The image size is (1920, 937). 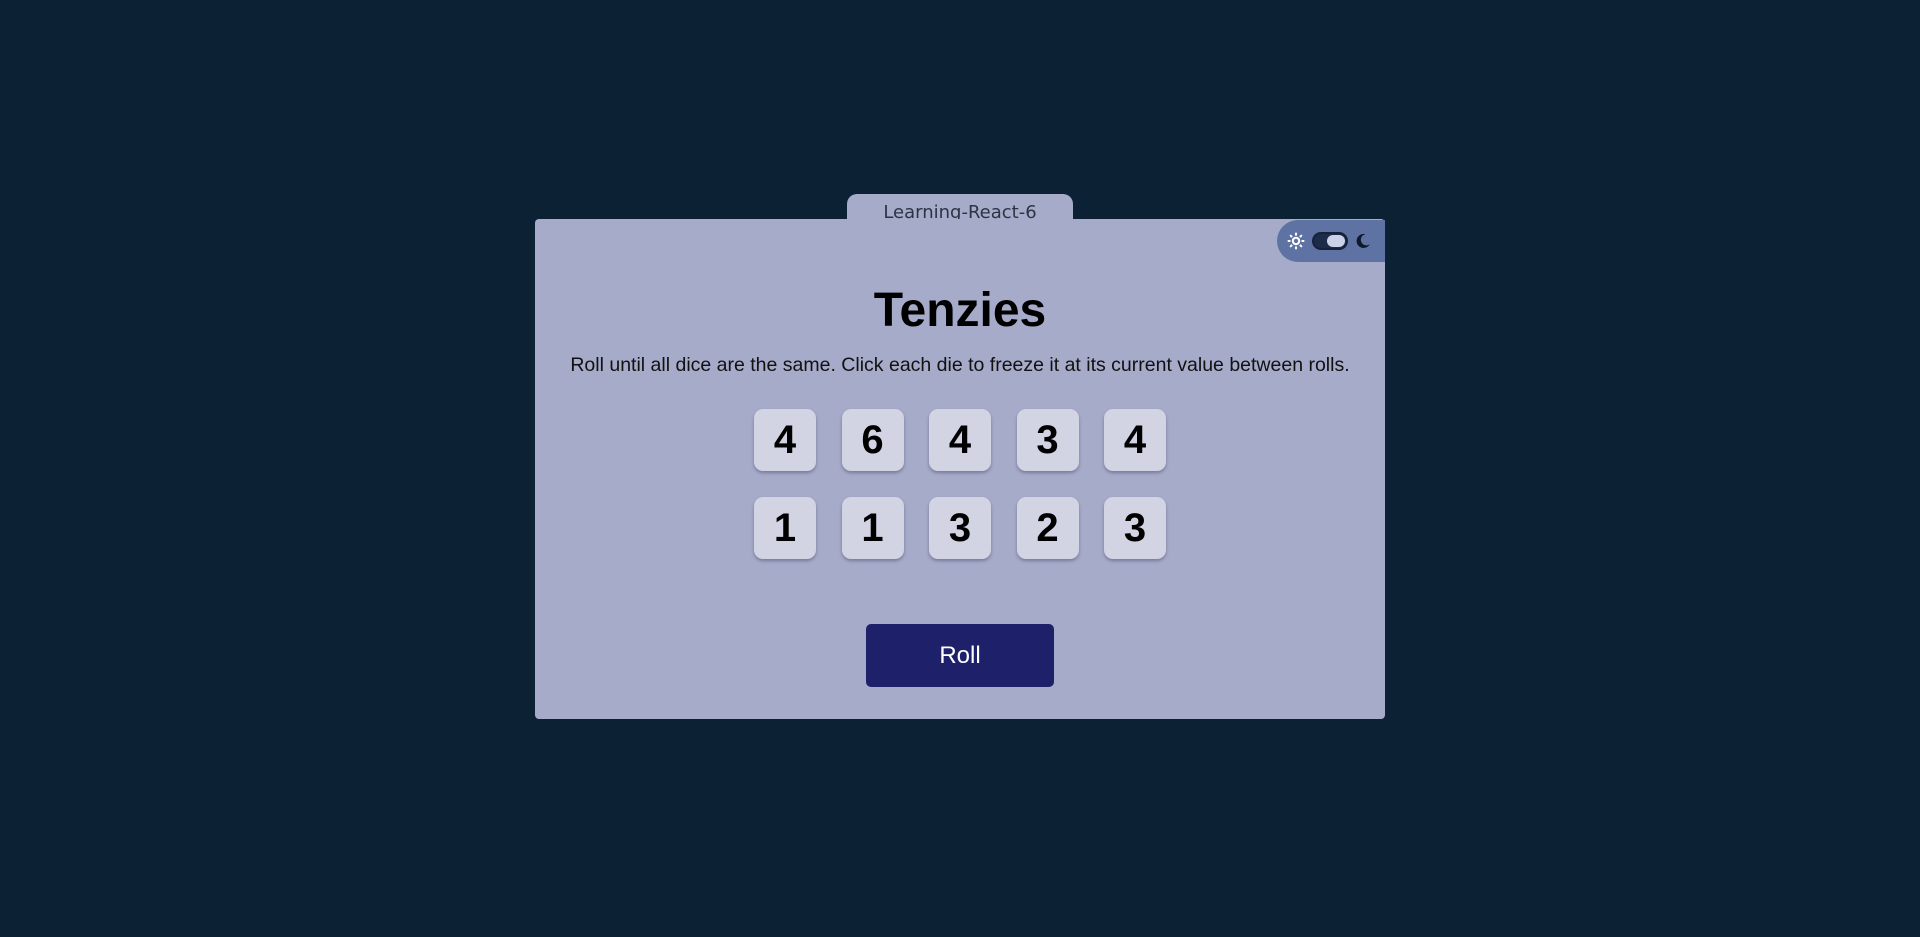 What do you see at coordinates (1363, 241) in the screenshot?
I see `moon-icon` at bounding box center [1363, 241].